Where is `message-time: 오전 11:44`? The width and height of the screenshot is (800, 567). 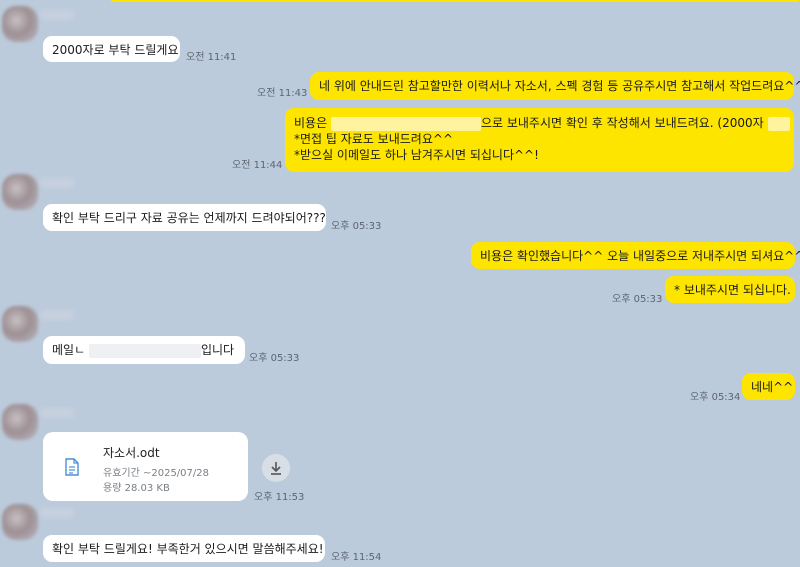
message-time: 오전 11:44 is located at coordinates (257, 165).